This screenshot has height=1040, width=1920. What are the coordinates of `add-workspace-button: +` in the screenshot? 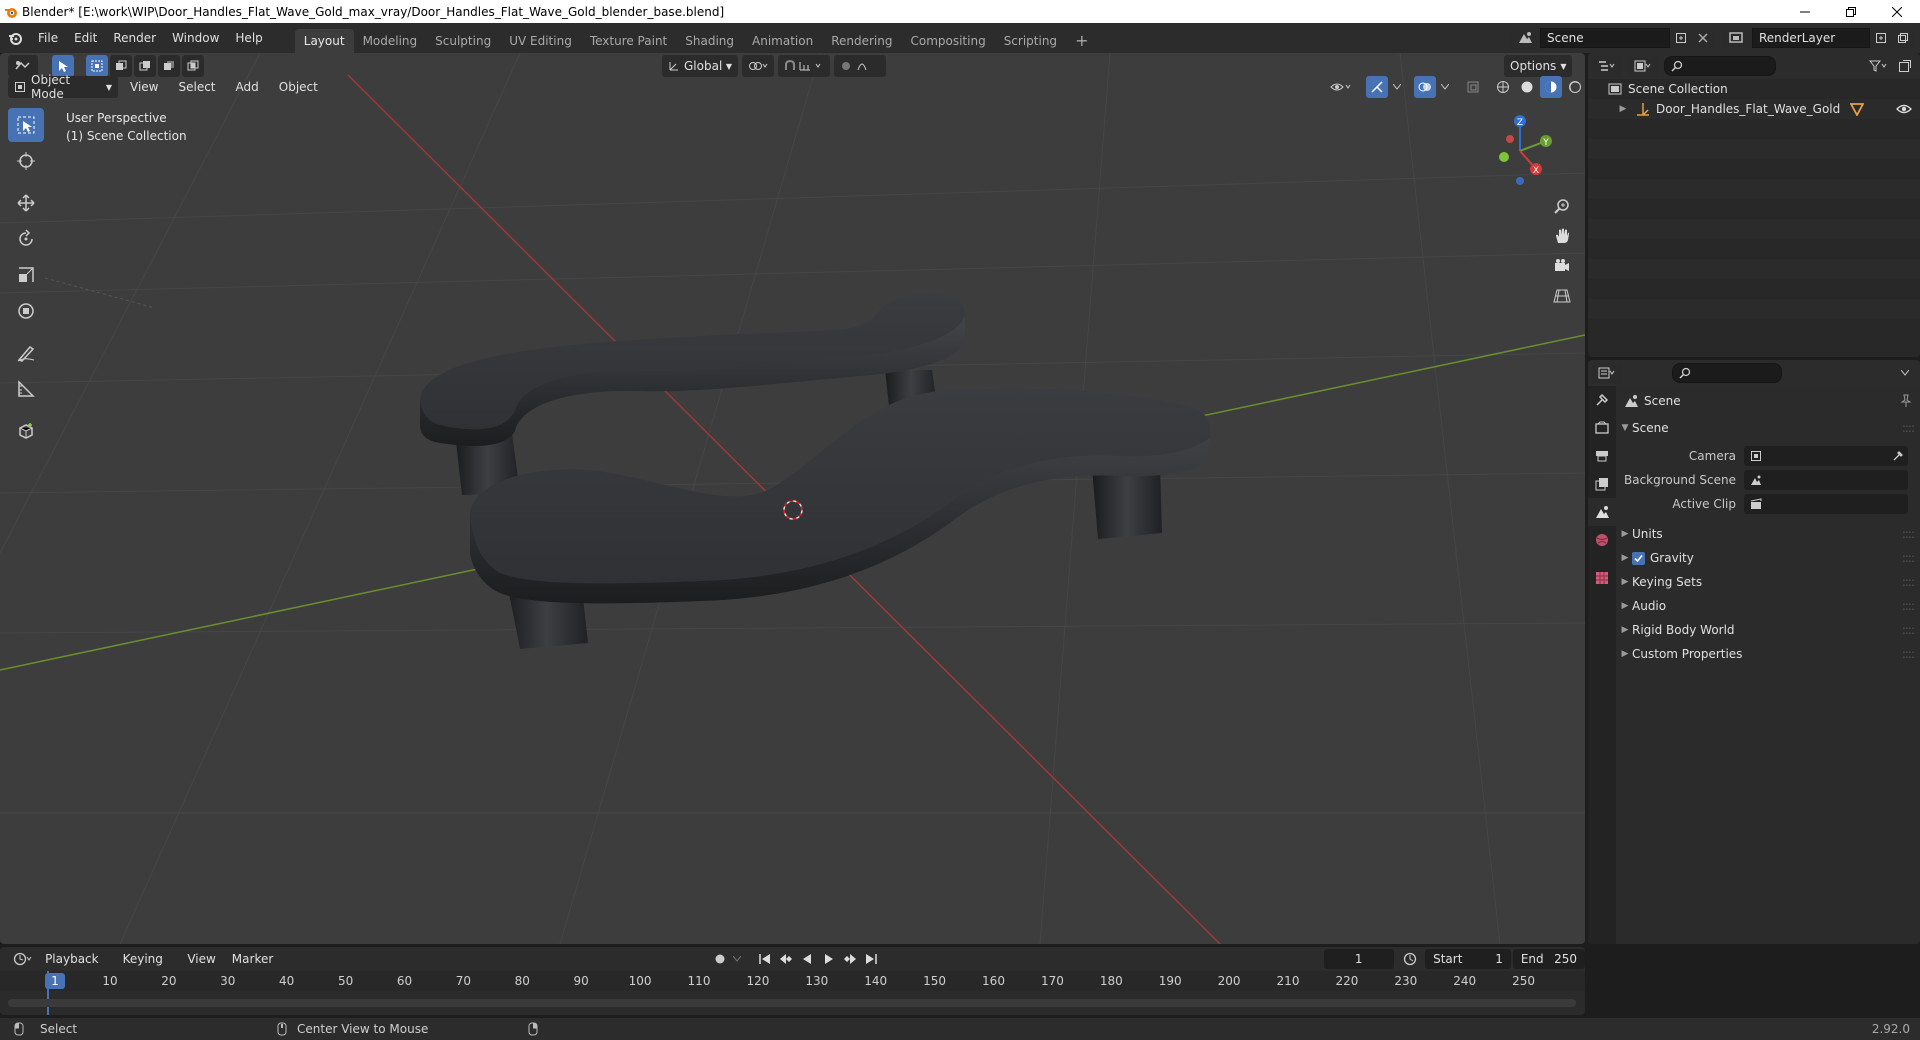 It's located at (1081, 41).